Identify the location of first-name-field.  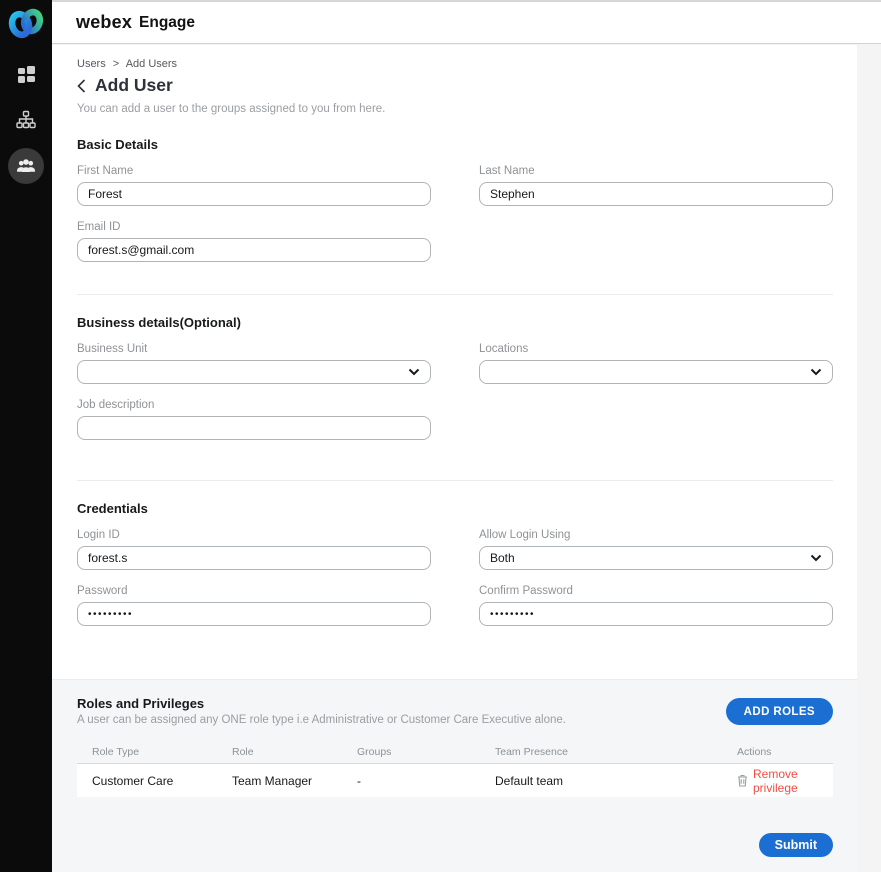
(254, 194).